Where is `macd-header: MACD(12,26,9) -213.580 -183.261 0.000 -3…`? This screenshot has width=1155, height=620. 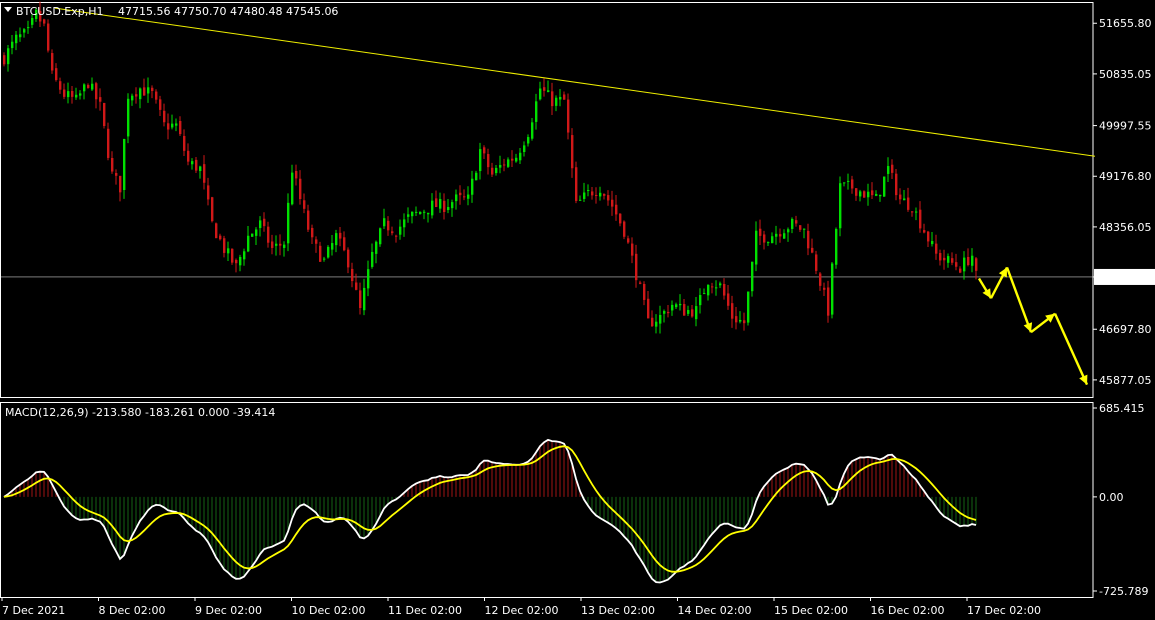 macd-header: MACD(12,26,9) -213.580 -183.261 0.000 -3… is located at coordinates (140, 412).